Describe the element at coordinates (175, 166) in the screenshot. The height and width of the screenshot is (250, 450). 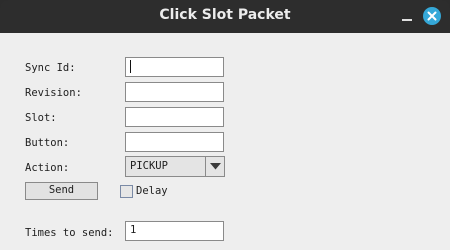
I see `action-select: PICKUP` at that location.